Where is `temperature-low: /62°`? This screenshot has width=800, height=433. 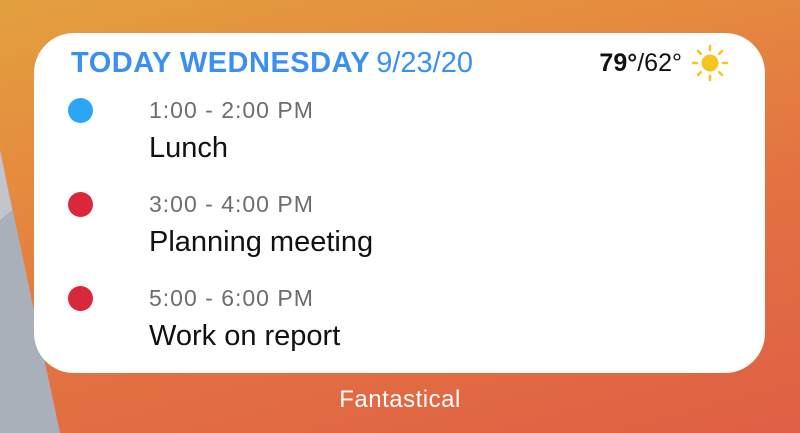 temperature-low: /62° is located at coordinates (659, 62).